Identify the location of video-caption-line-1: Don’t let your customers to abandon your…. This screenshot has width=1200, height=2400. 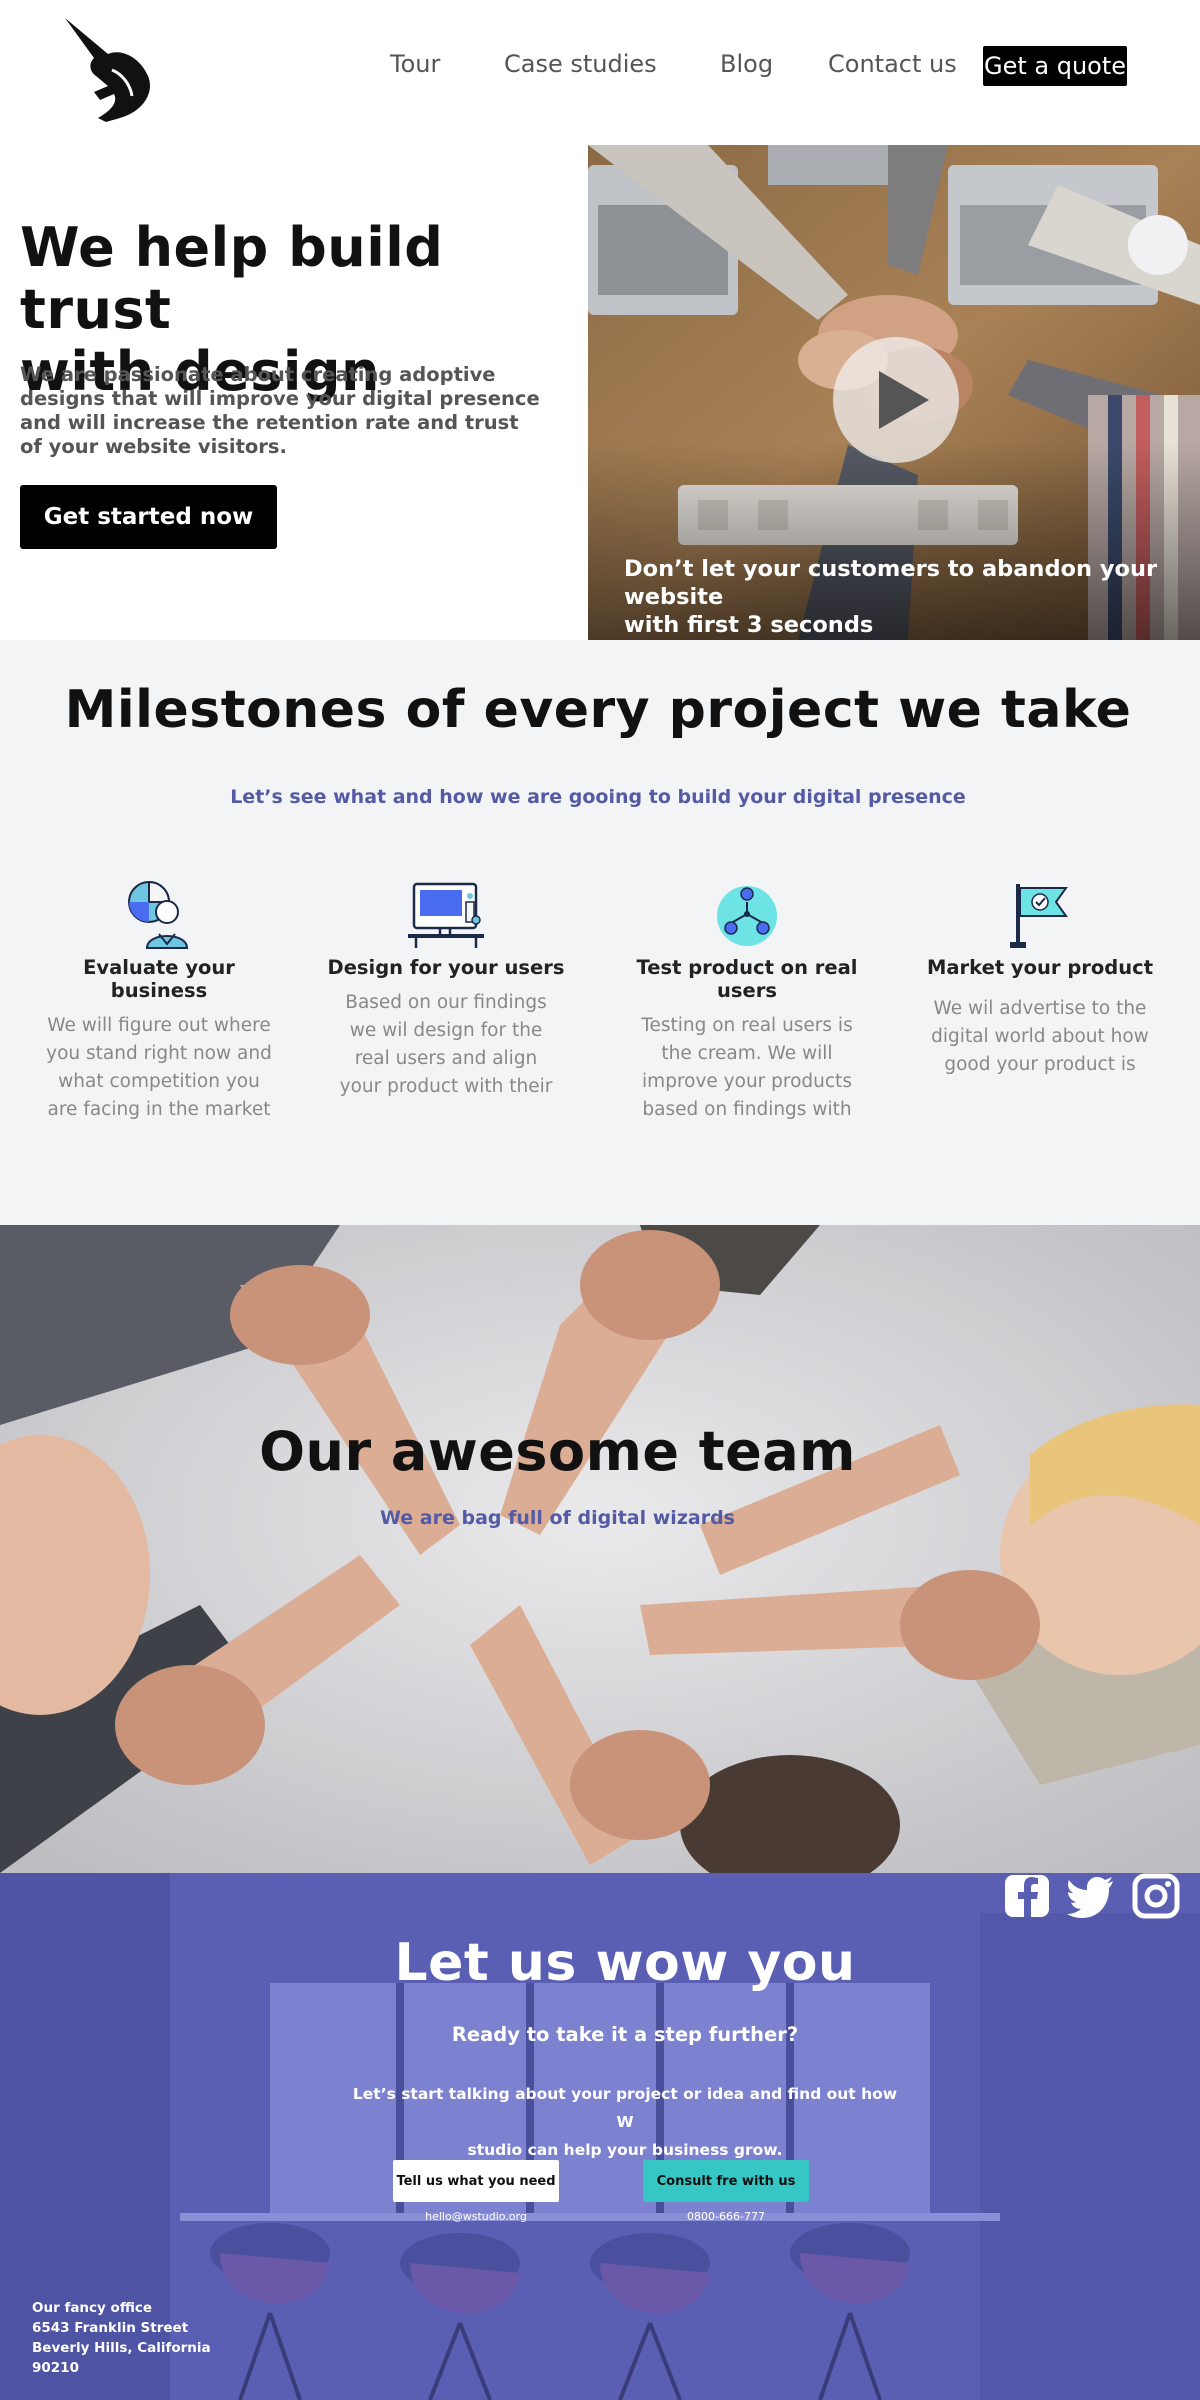
(891, 583).